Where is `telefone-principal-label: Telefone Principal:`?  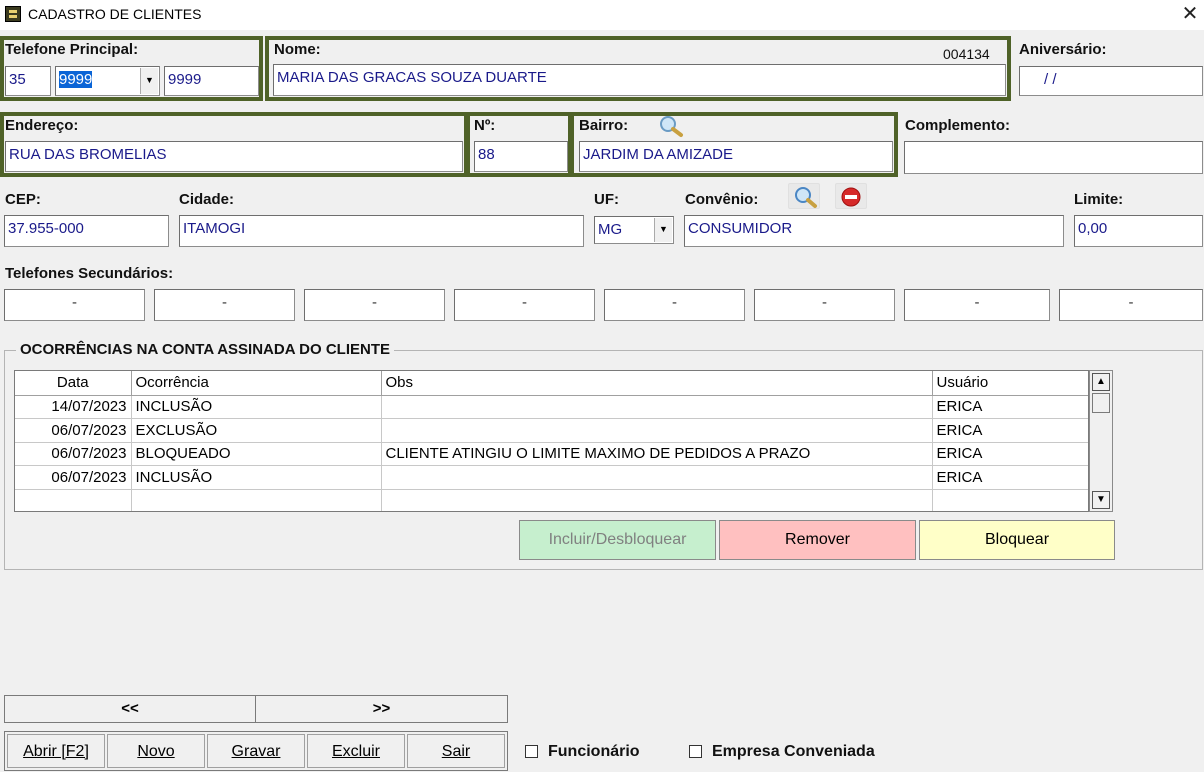
telefone-principal-label: Telefone Principal: is located at coordinates (72, 49).